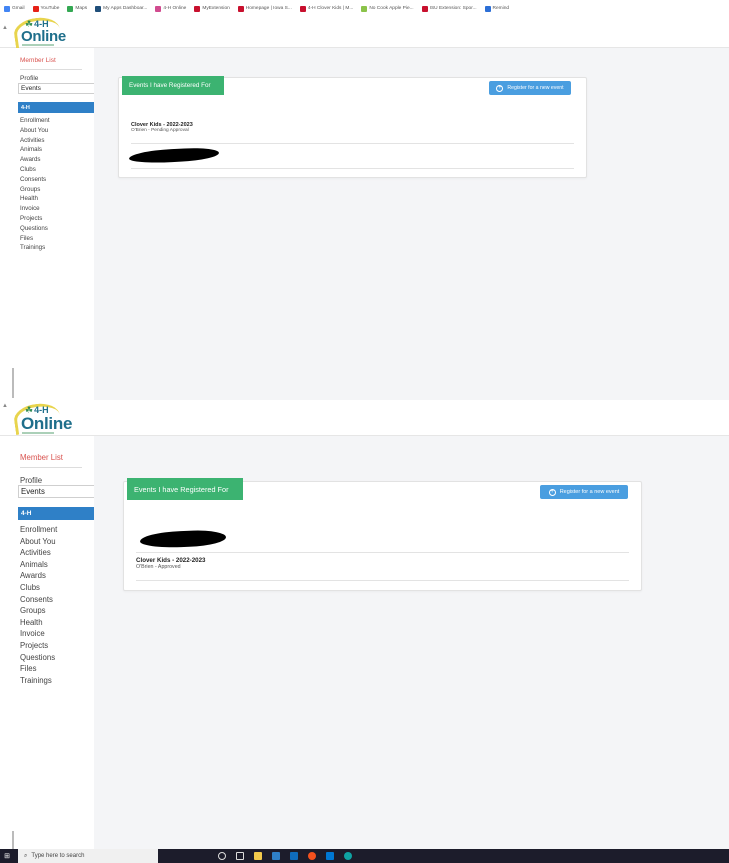 This screenshot has height=863, width=729. I want to click on bookmark-label: YouTube, so click(50, 8).